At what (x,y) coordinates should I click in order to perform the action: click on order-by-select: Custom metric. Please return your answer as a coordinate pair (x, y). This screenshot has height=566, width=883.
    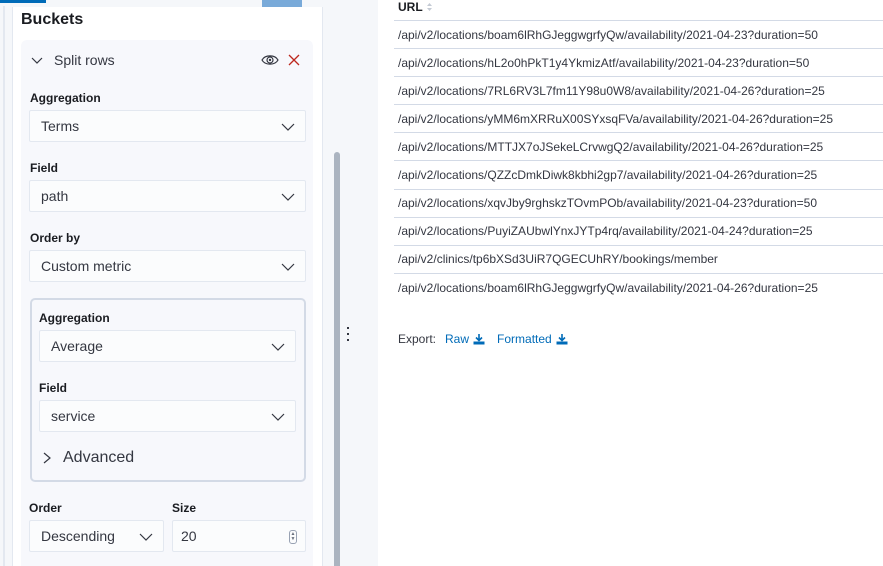
    Looking at the image, I should click on (167, 266).